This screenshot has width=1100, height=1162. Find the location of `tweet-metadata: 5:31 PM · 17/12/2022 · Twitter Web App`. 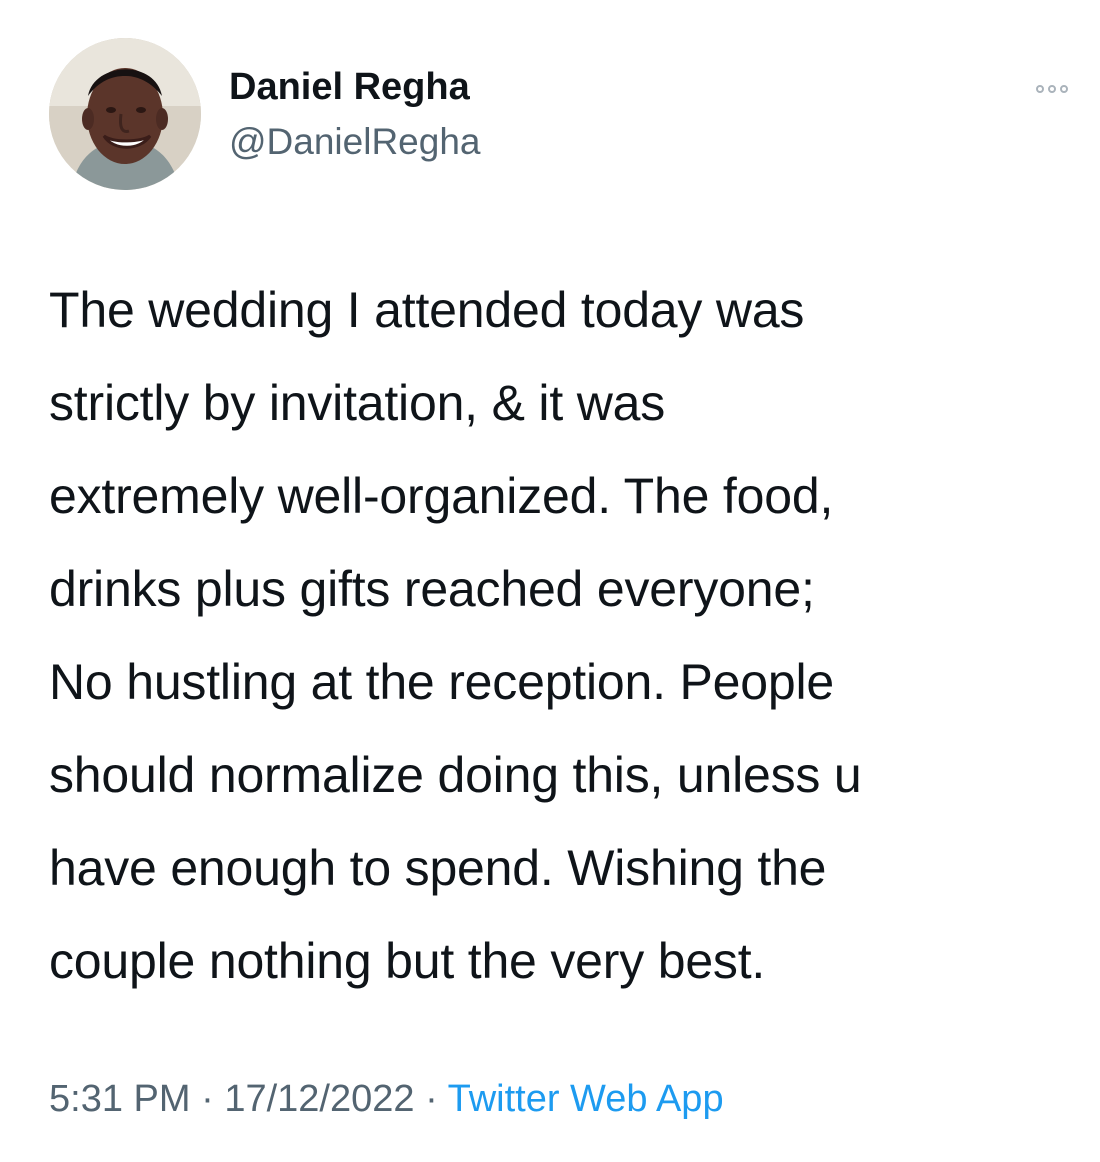

tweet-metadata: 5:31 PM · 17/12/2022 · Twitter Web App is located at coordinates (386, 1099).